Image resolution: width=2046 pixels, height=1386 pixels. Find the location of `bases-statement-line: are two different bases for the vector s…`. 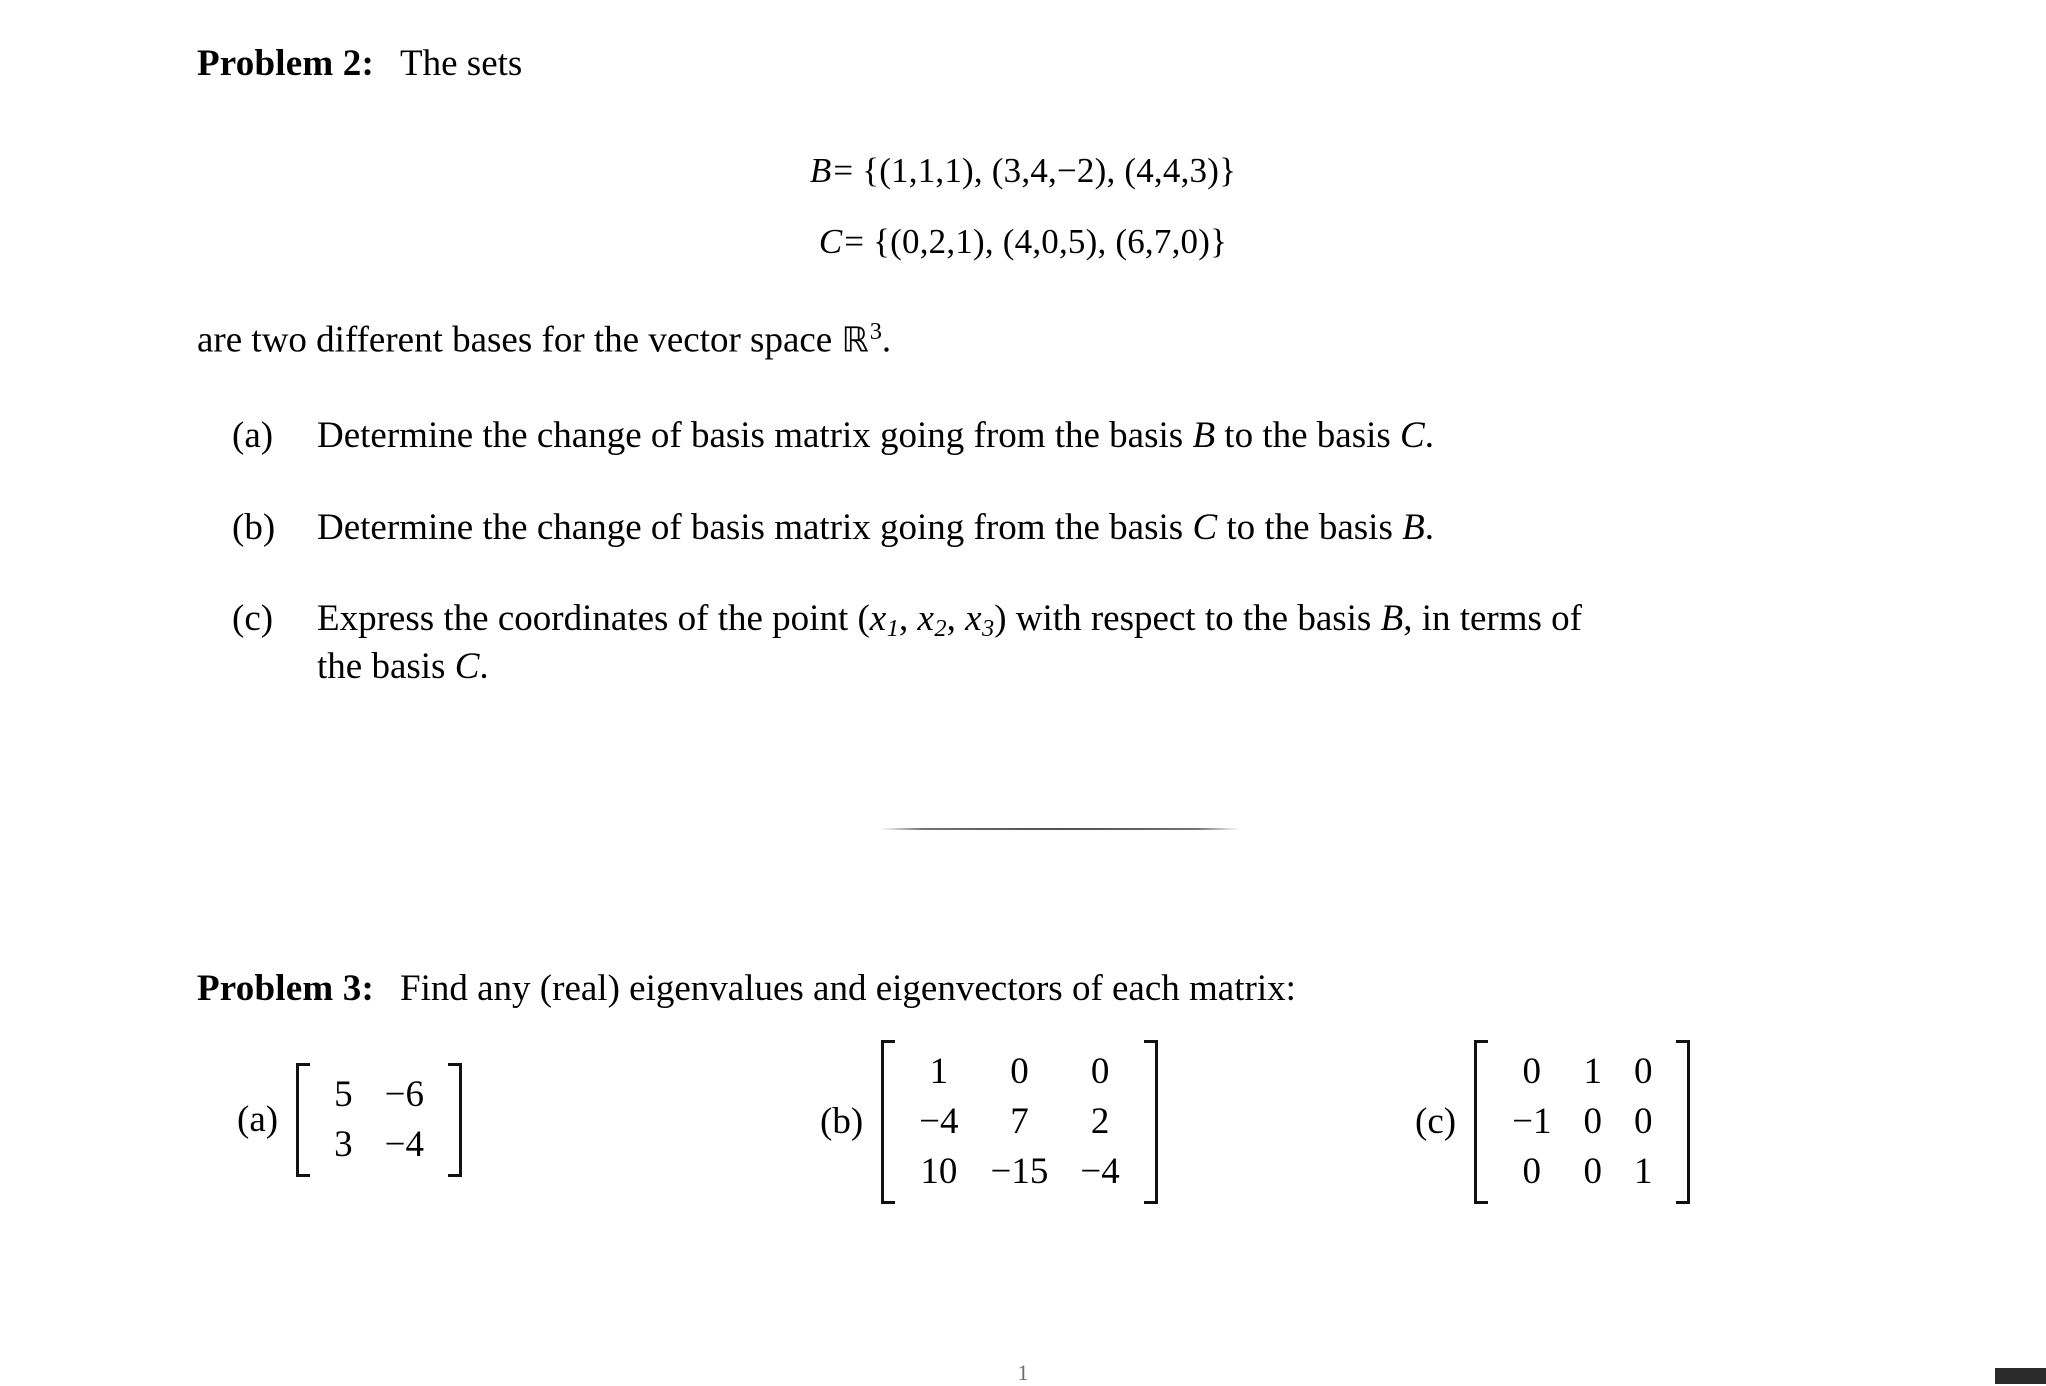

bases-statement-line: are two different bases for the vector s… is located at coordinates (544, 340).